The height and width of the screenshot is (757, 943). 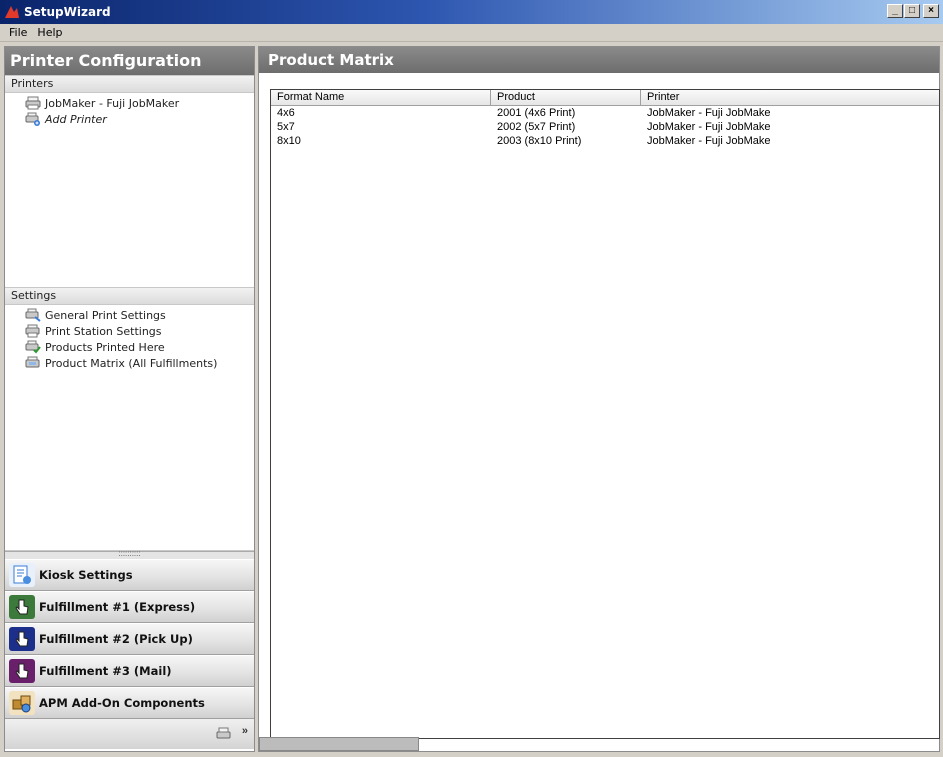 I want to click on tree-item-products-printed-here: Products Printed Here, so click(x=129, y=347).